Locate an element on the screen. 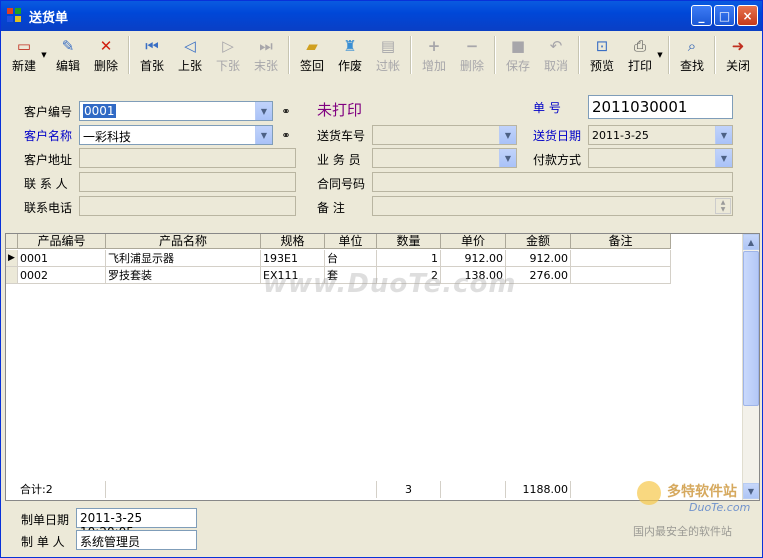 This screenshot has height=558, width=763. col-header-qty: 数量 is located at coordinates (409, 241).